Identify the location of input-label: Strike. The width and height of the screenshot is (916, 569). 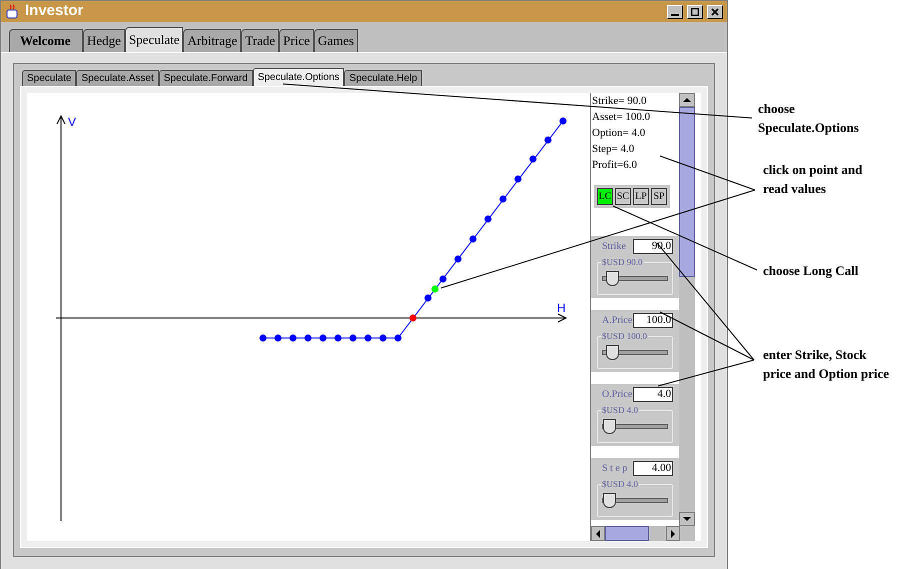
(614, 247).